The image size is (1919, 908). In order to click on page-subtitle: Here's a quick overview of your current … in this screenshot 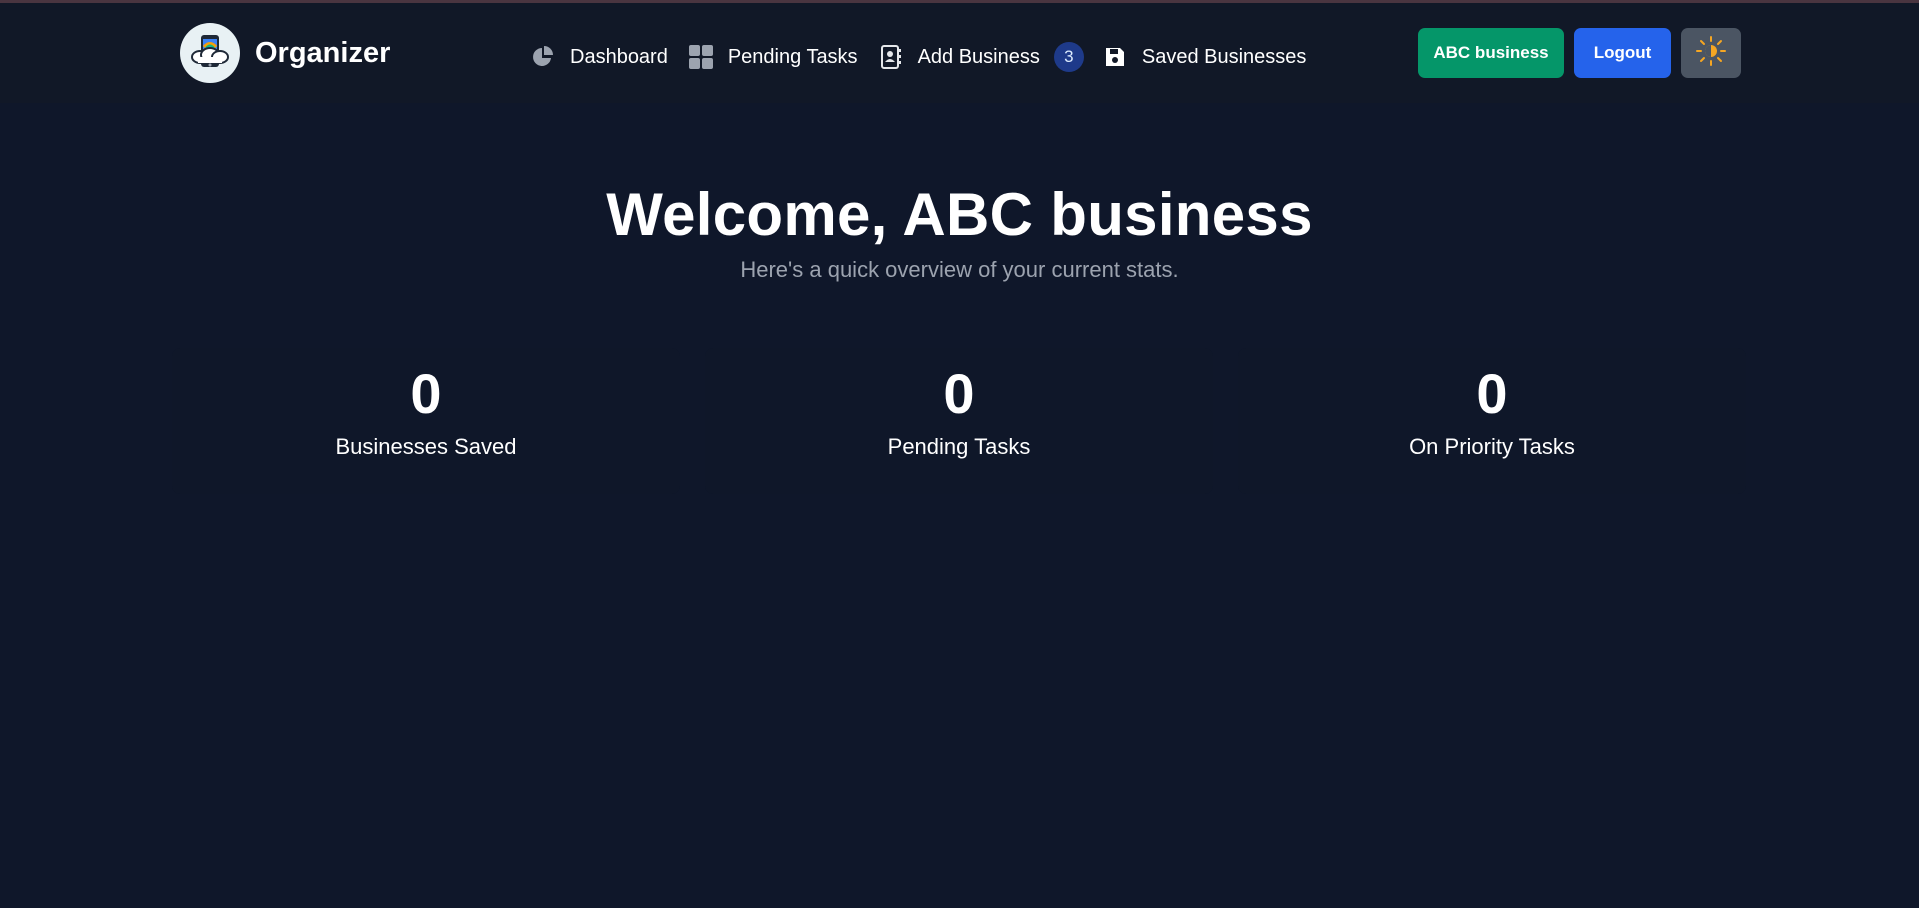, I will do `click(959, 269)`.